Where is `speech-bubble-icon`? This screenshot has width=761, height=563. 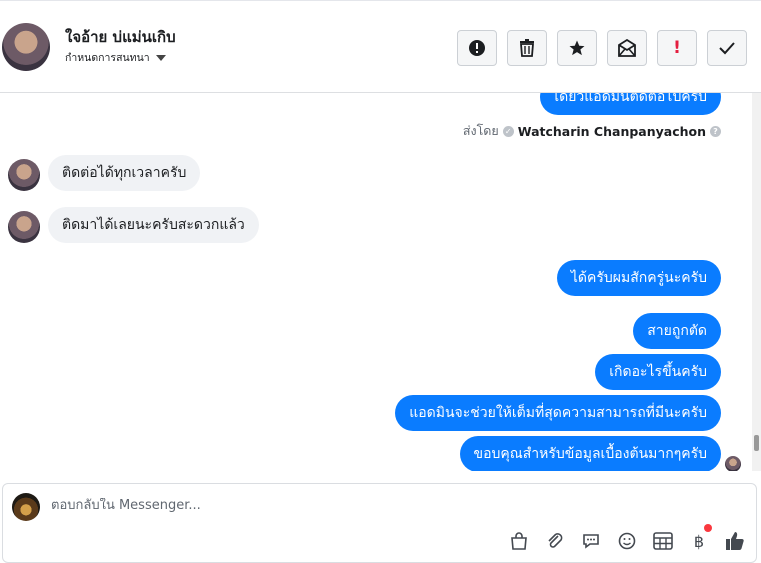 speech-bubble-icon is located at coordinates (591, 541).